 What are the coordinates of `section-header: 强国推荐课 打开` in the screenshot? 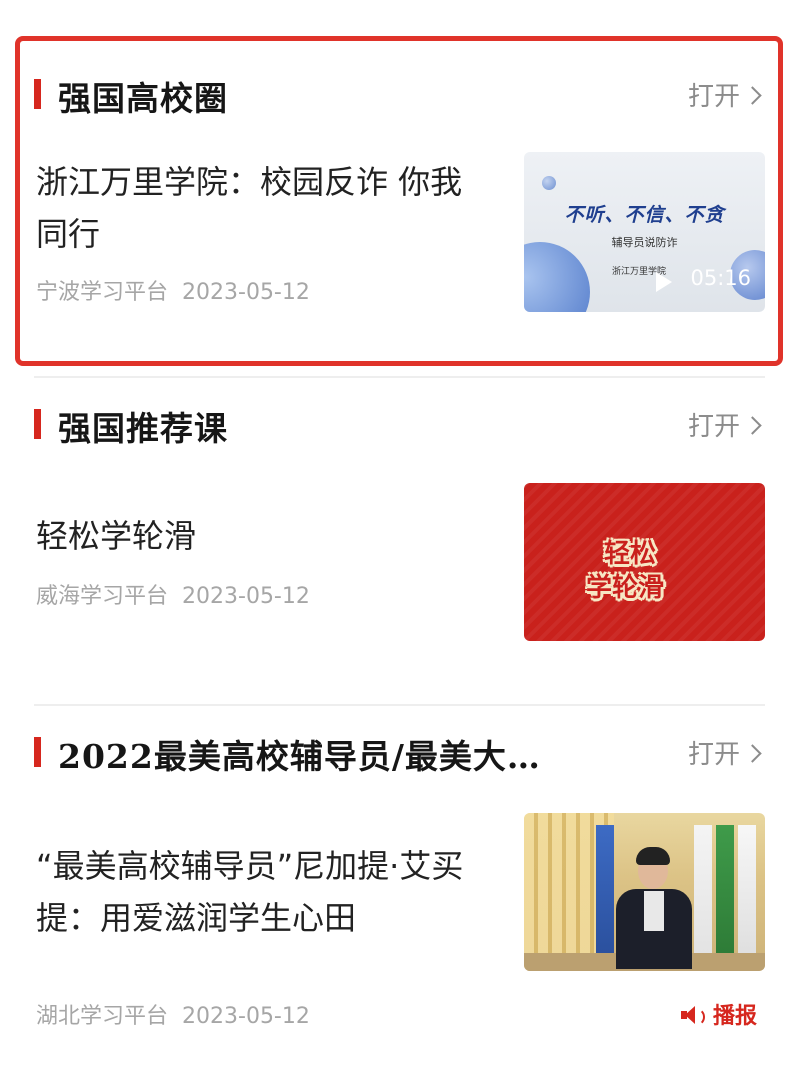 It's located at (398, 426).